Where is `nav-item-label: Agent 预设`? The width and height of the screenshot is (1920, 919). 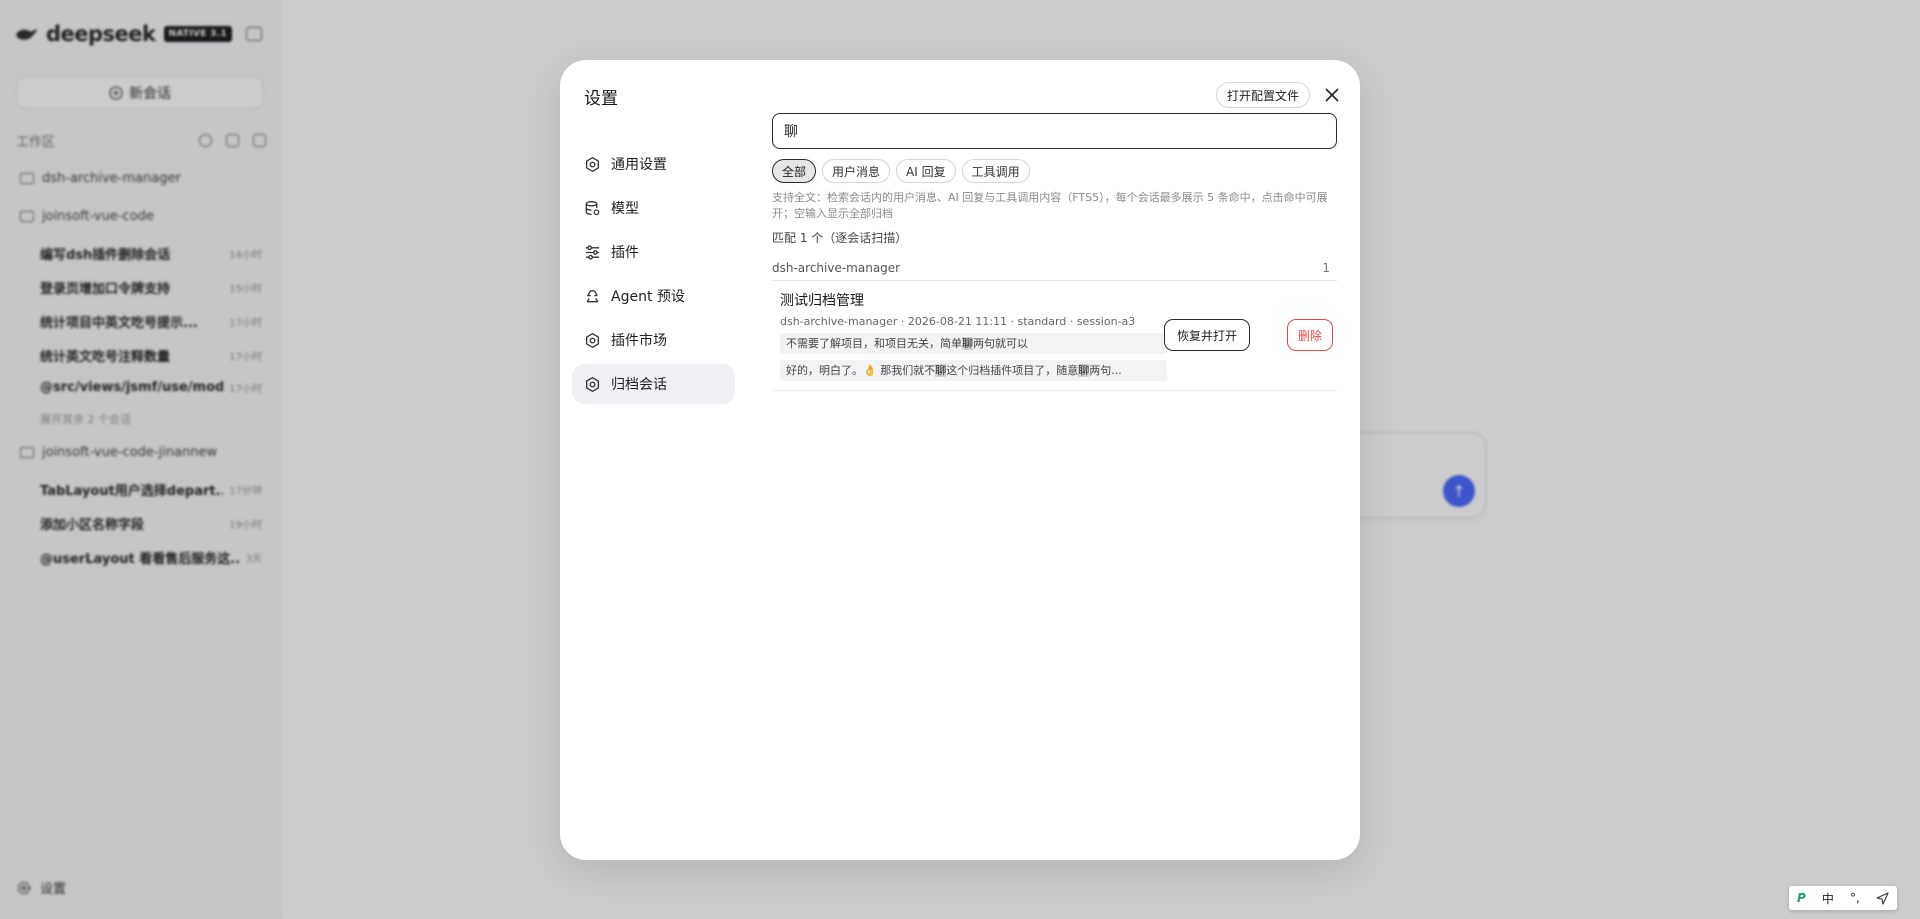 nav-item-label: Agent 预设 is located at coordinates (648, 297).